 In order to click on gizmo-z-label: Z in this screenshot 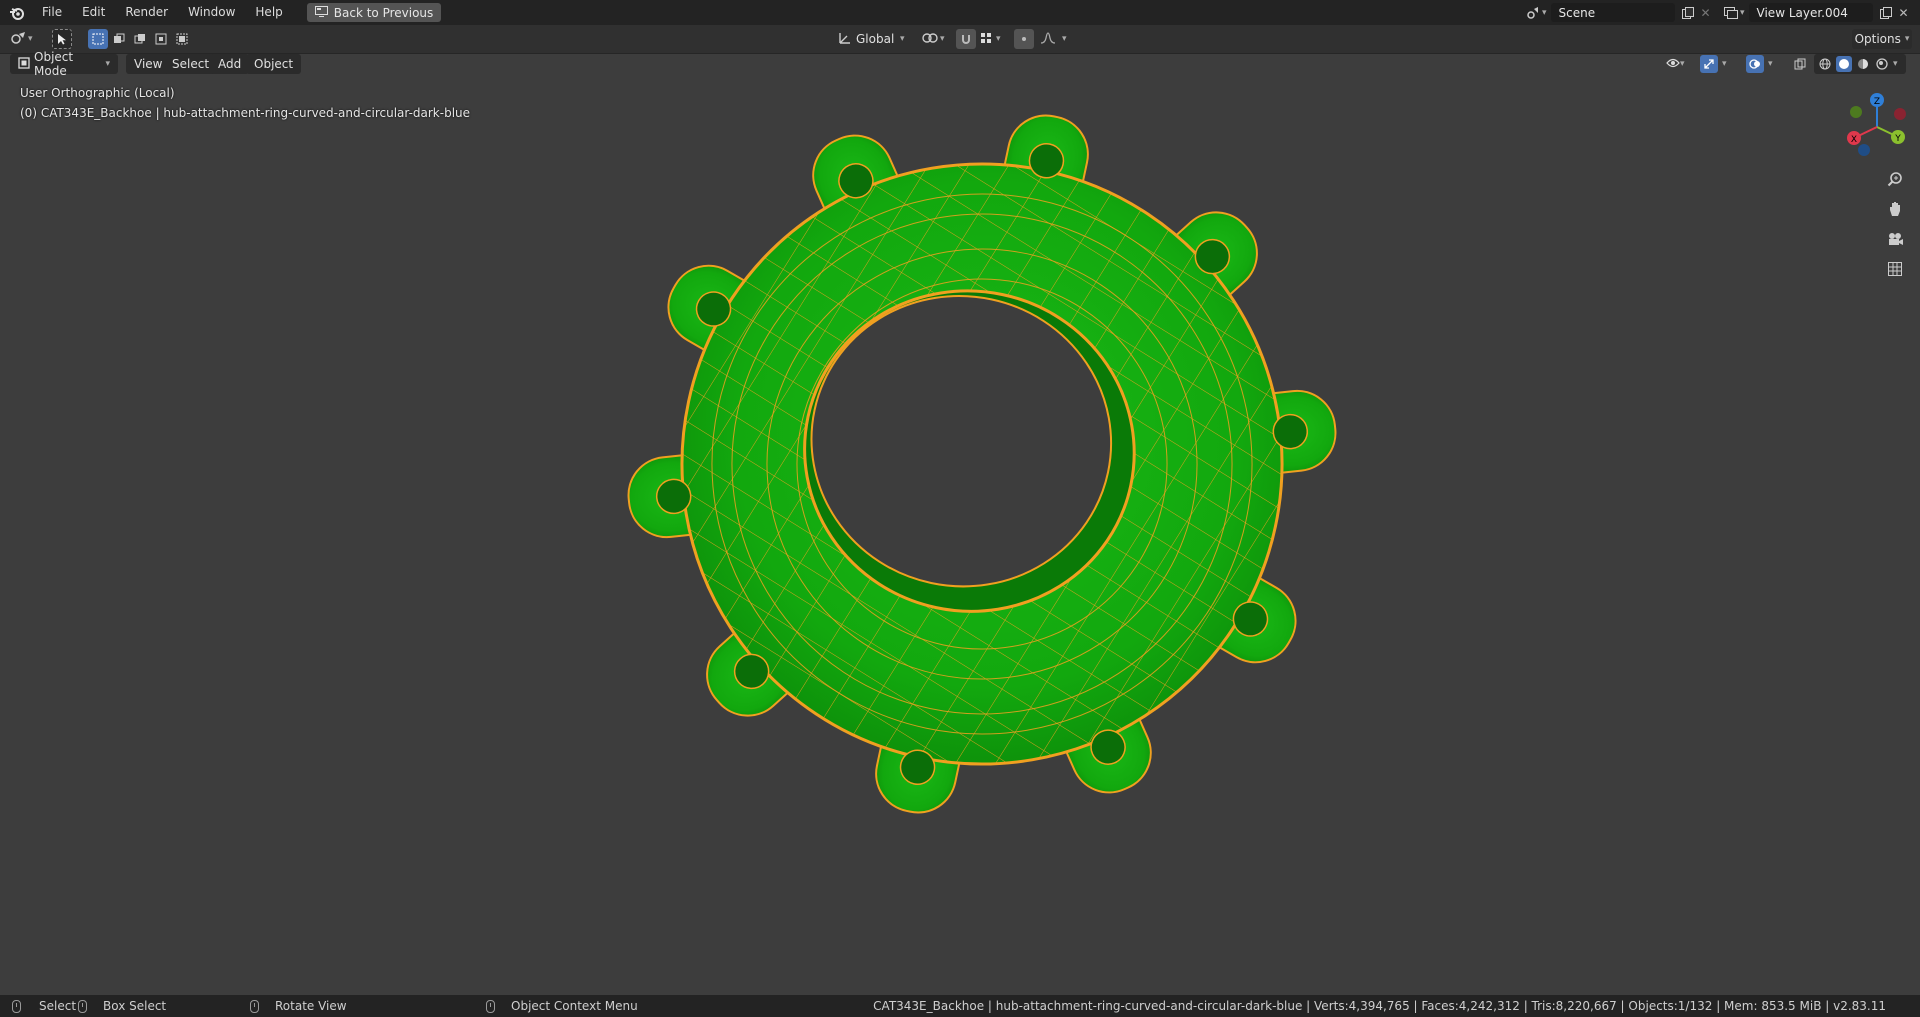, I will do `click(1877, 102)`.